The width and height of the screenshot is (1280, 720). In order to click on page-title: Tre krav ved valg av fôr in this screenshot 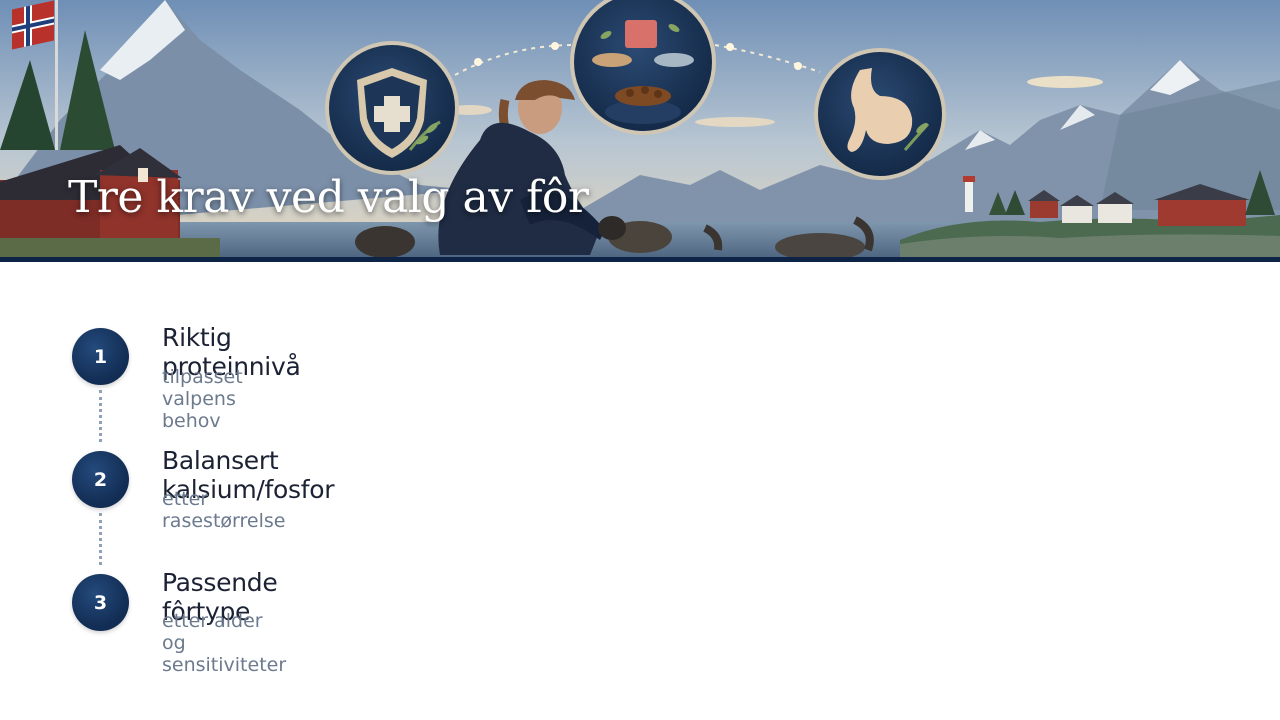, I will do `click(328, 197)`.